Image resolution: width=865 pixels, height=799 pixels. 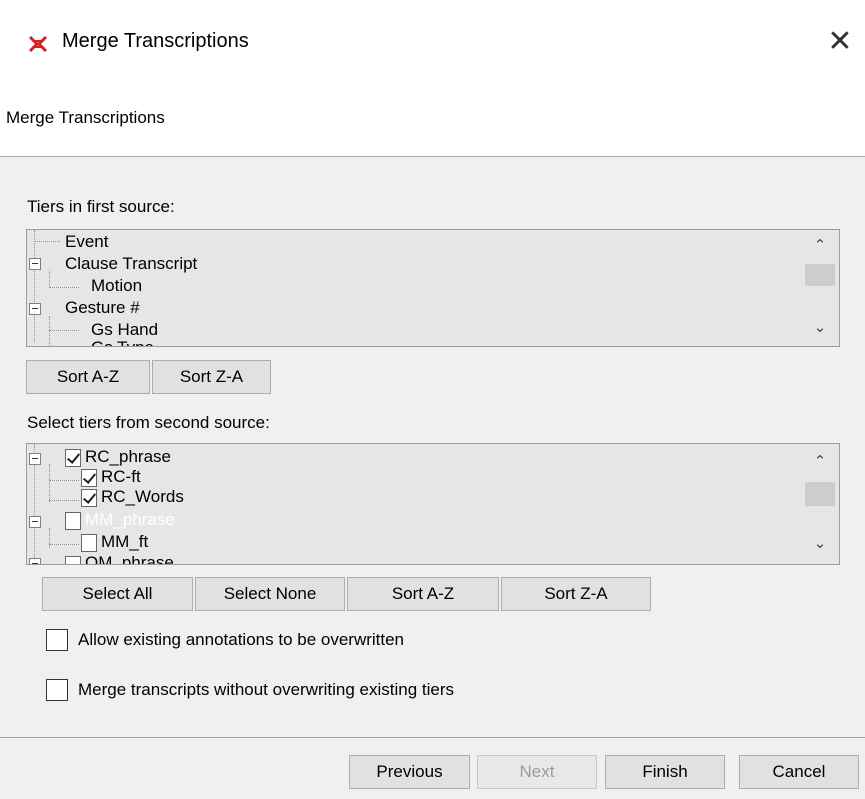 I want to click on first-source-label: Tiers in first source:, so click(x=101, y=206).